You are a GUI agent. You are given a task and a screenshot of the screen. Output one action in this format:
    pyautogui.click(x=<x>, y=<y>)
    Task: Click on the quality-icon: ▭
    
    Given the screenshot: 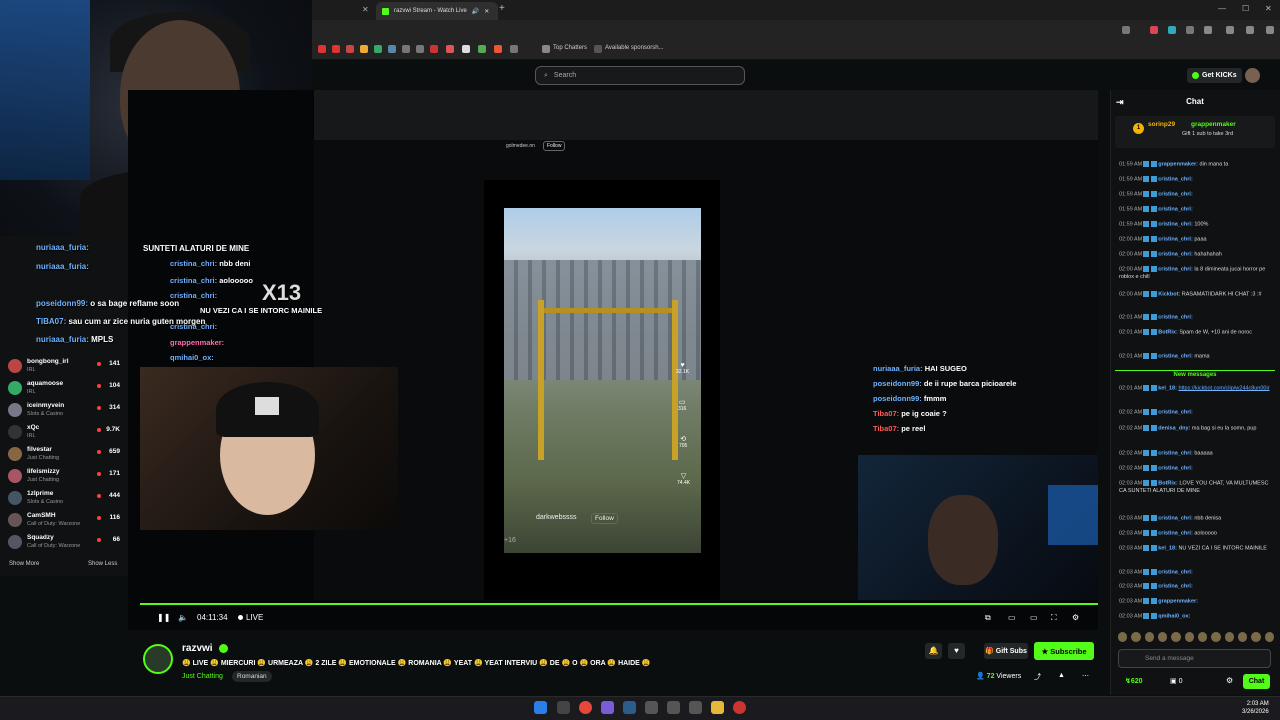 What is the action you would take?
    pyautogui.click(x=1012, y=617)
    